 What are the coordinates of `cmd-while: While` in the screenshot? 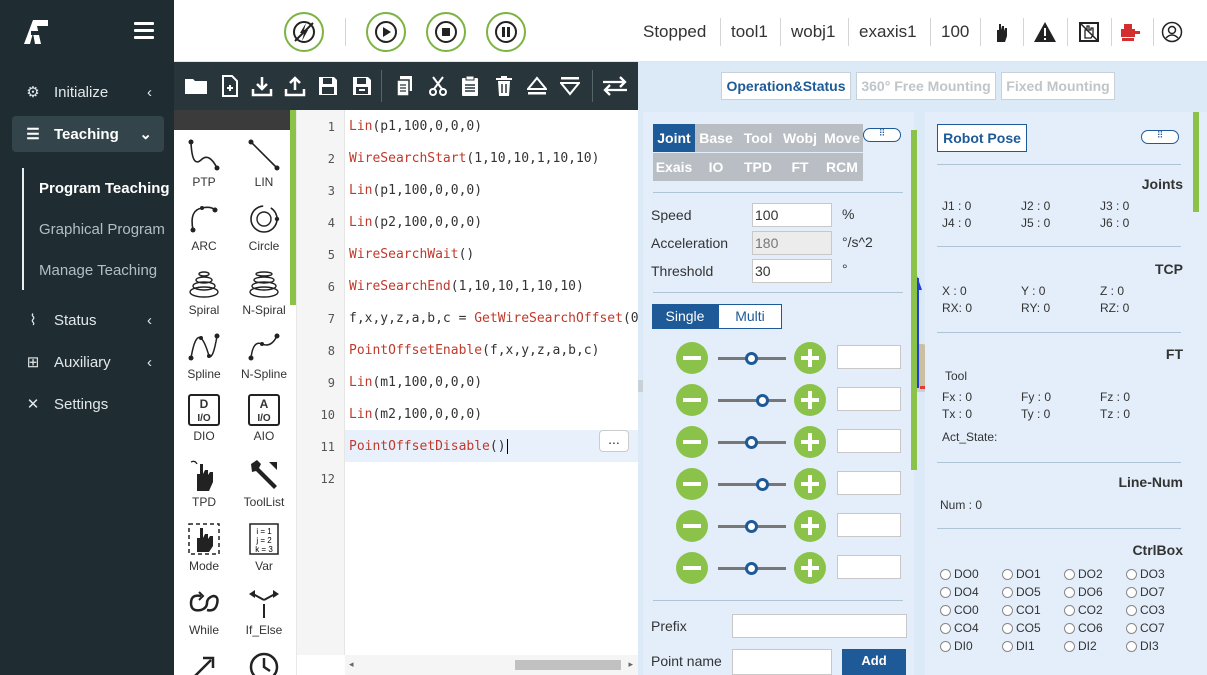 It's located at (204, 611).